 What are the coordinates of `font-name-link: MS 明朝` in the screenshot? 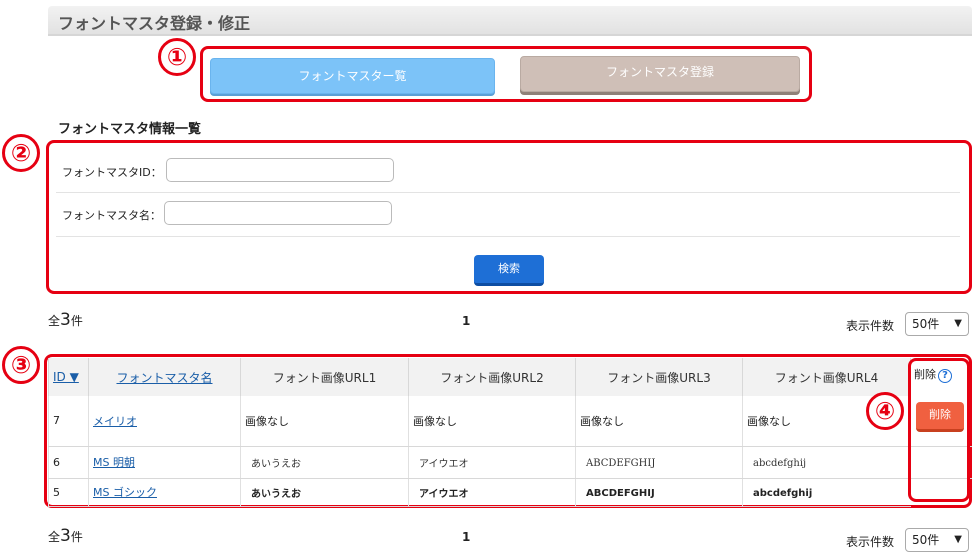 It's located at (114, 462).